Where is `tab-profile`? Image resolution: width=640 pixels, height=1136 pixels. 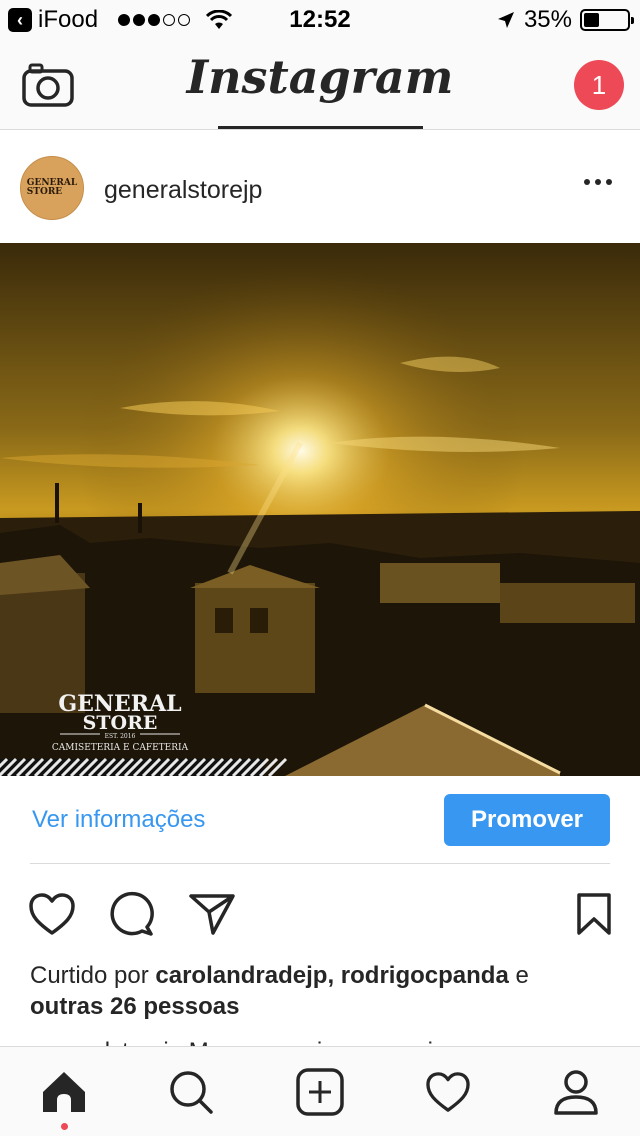 tab-profile is located at coordinates (576, 1092).